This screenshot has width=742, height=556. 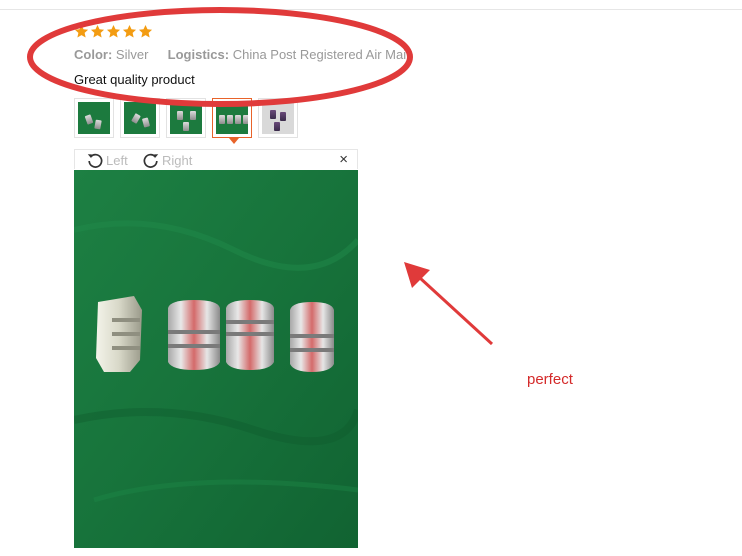 I want to click on logistics-label: Logistics:, so click(x=198, y=54).